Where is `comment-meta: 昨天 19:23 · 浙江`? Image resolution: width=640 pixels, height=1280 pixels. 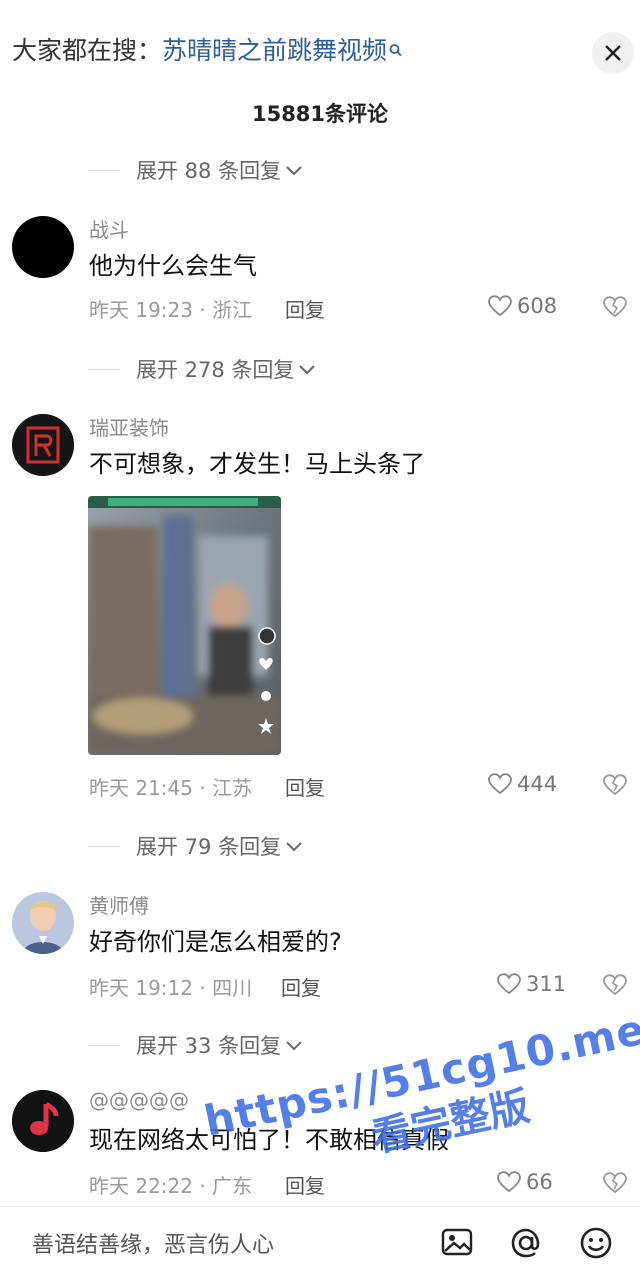 comment-meta: 昨天 19:23 · 浙江 is located at coordinates (171, 310).